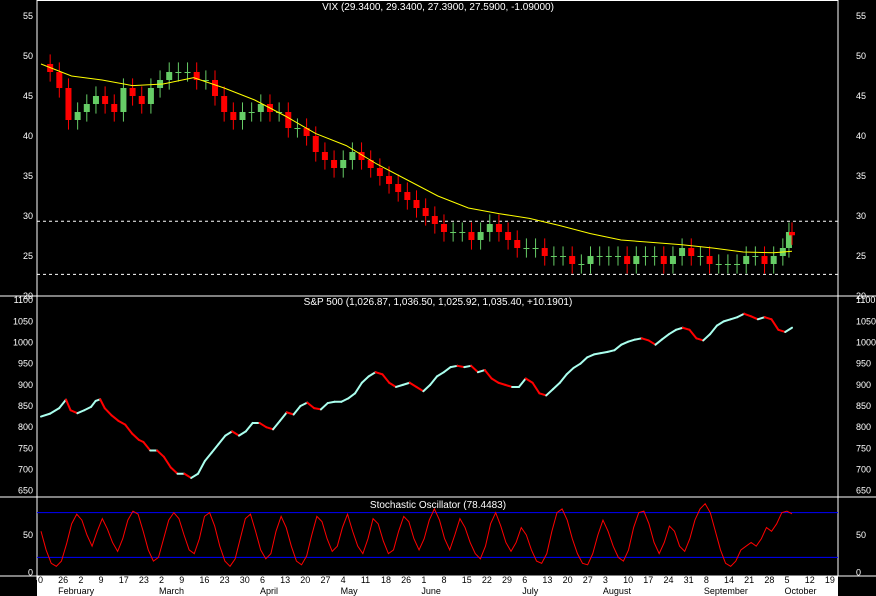  Describe the element at coordinates (25, 427) in the screenshot. I see `y-tick-label: 800` at that location.